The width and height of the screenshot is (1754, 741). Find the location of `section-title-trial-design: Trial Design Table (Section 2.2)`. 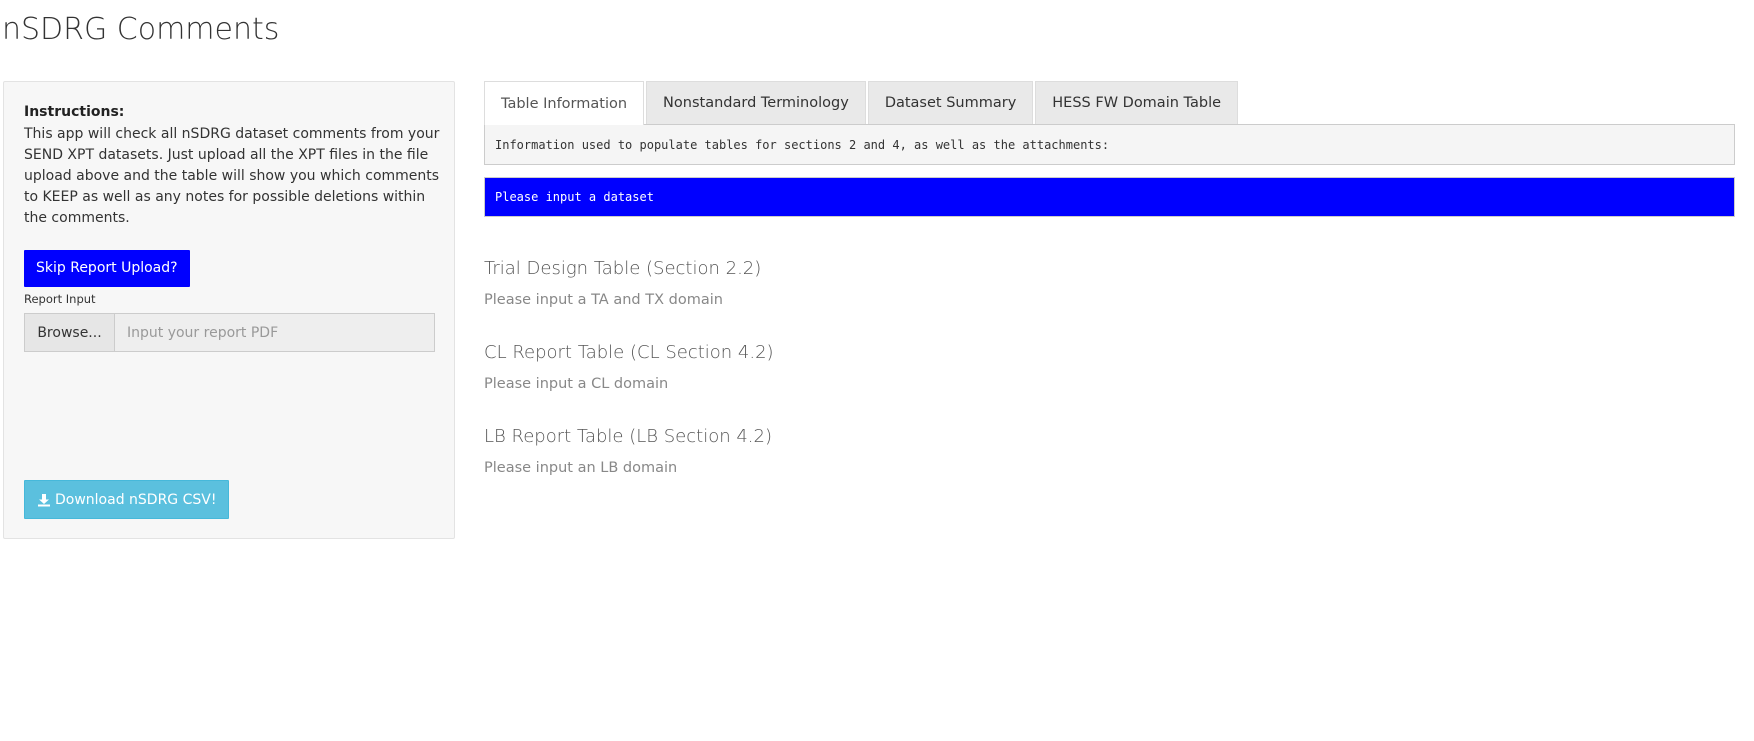

section-title-trial-design: Trial Design Table (Section 2.2) is located at coordinates (623, 268).